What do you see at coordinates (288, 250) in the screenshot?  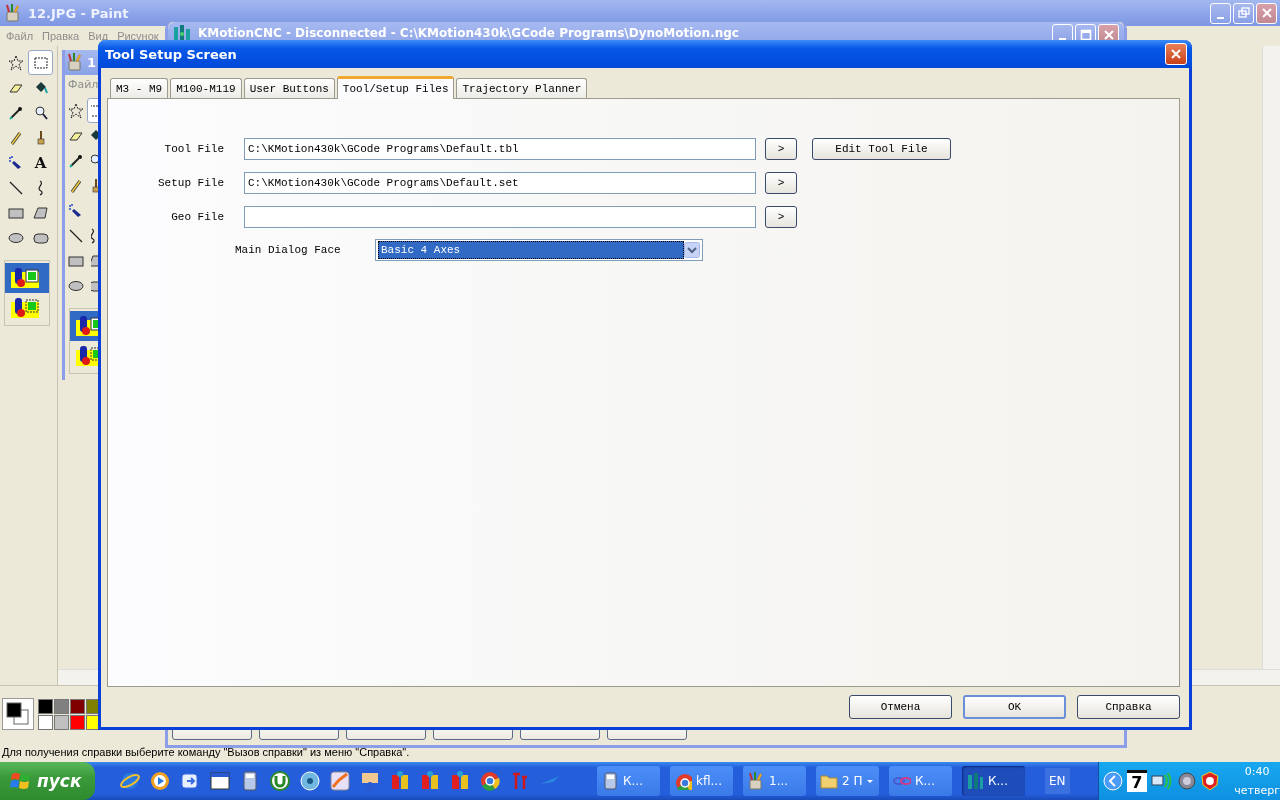 I see `field-label: Main Dialog Face` at bounding box center [288, 250].